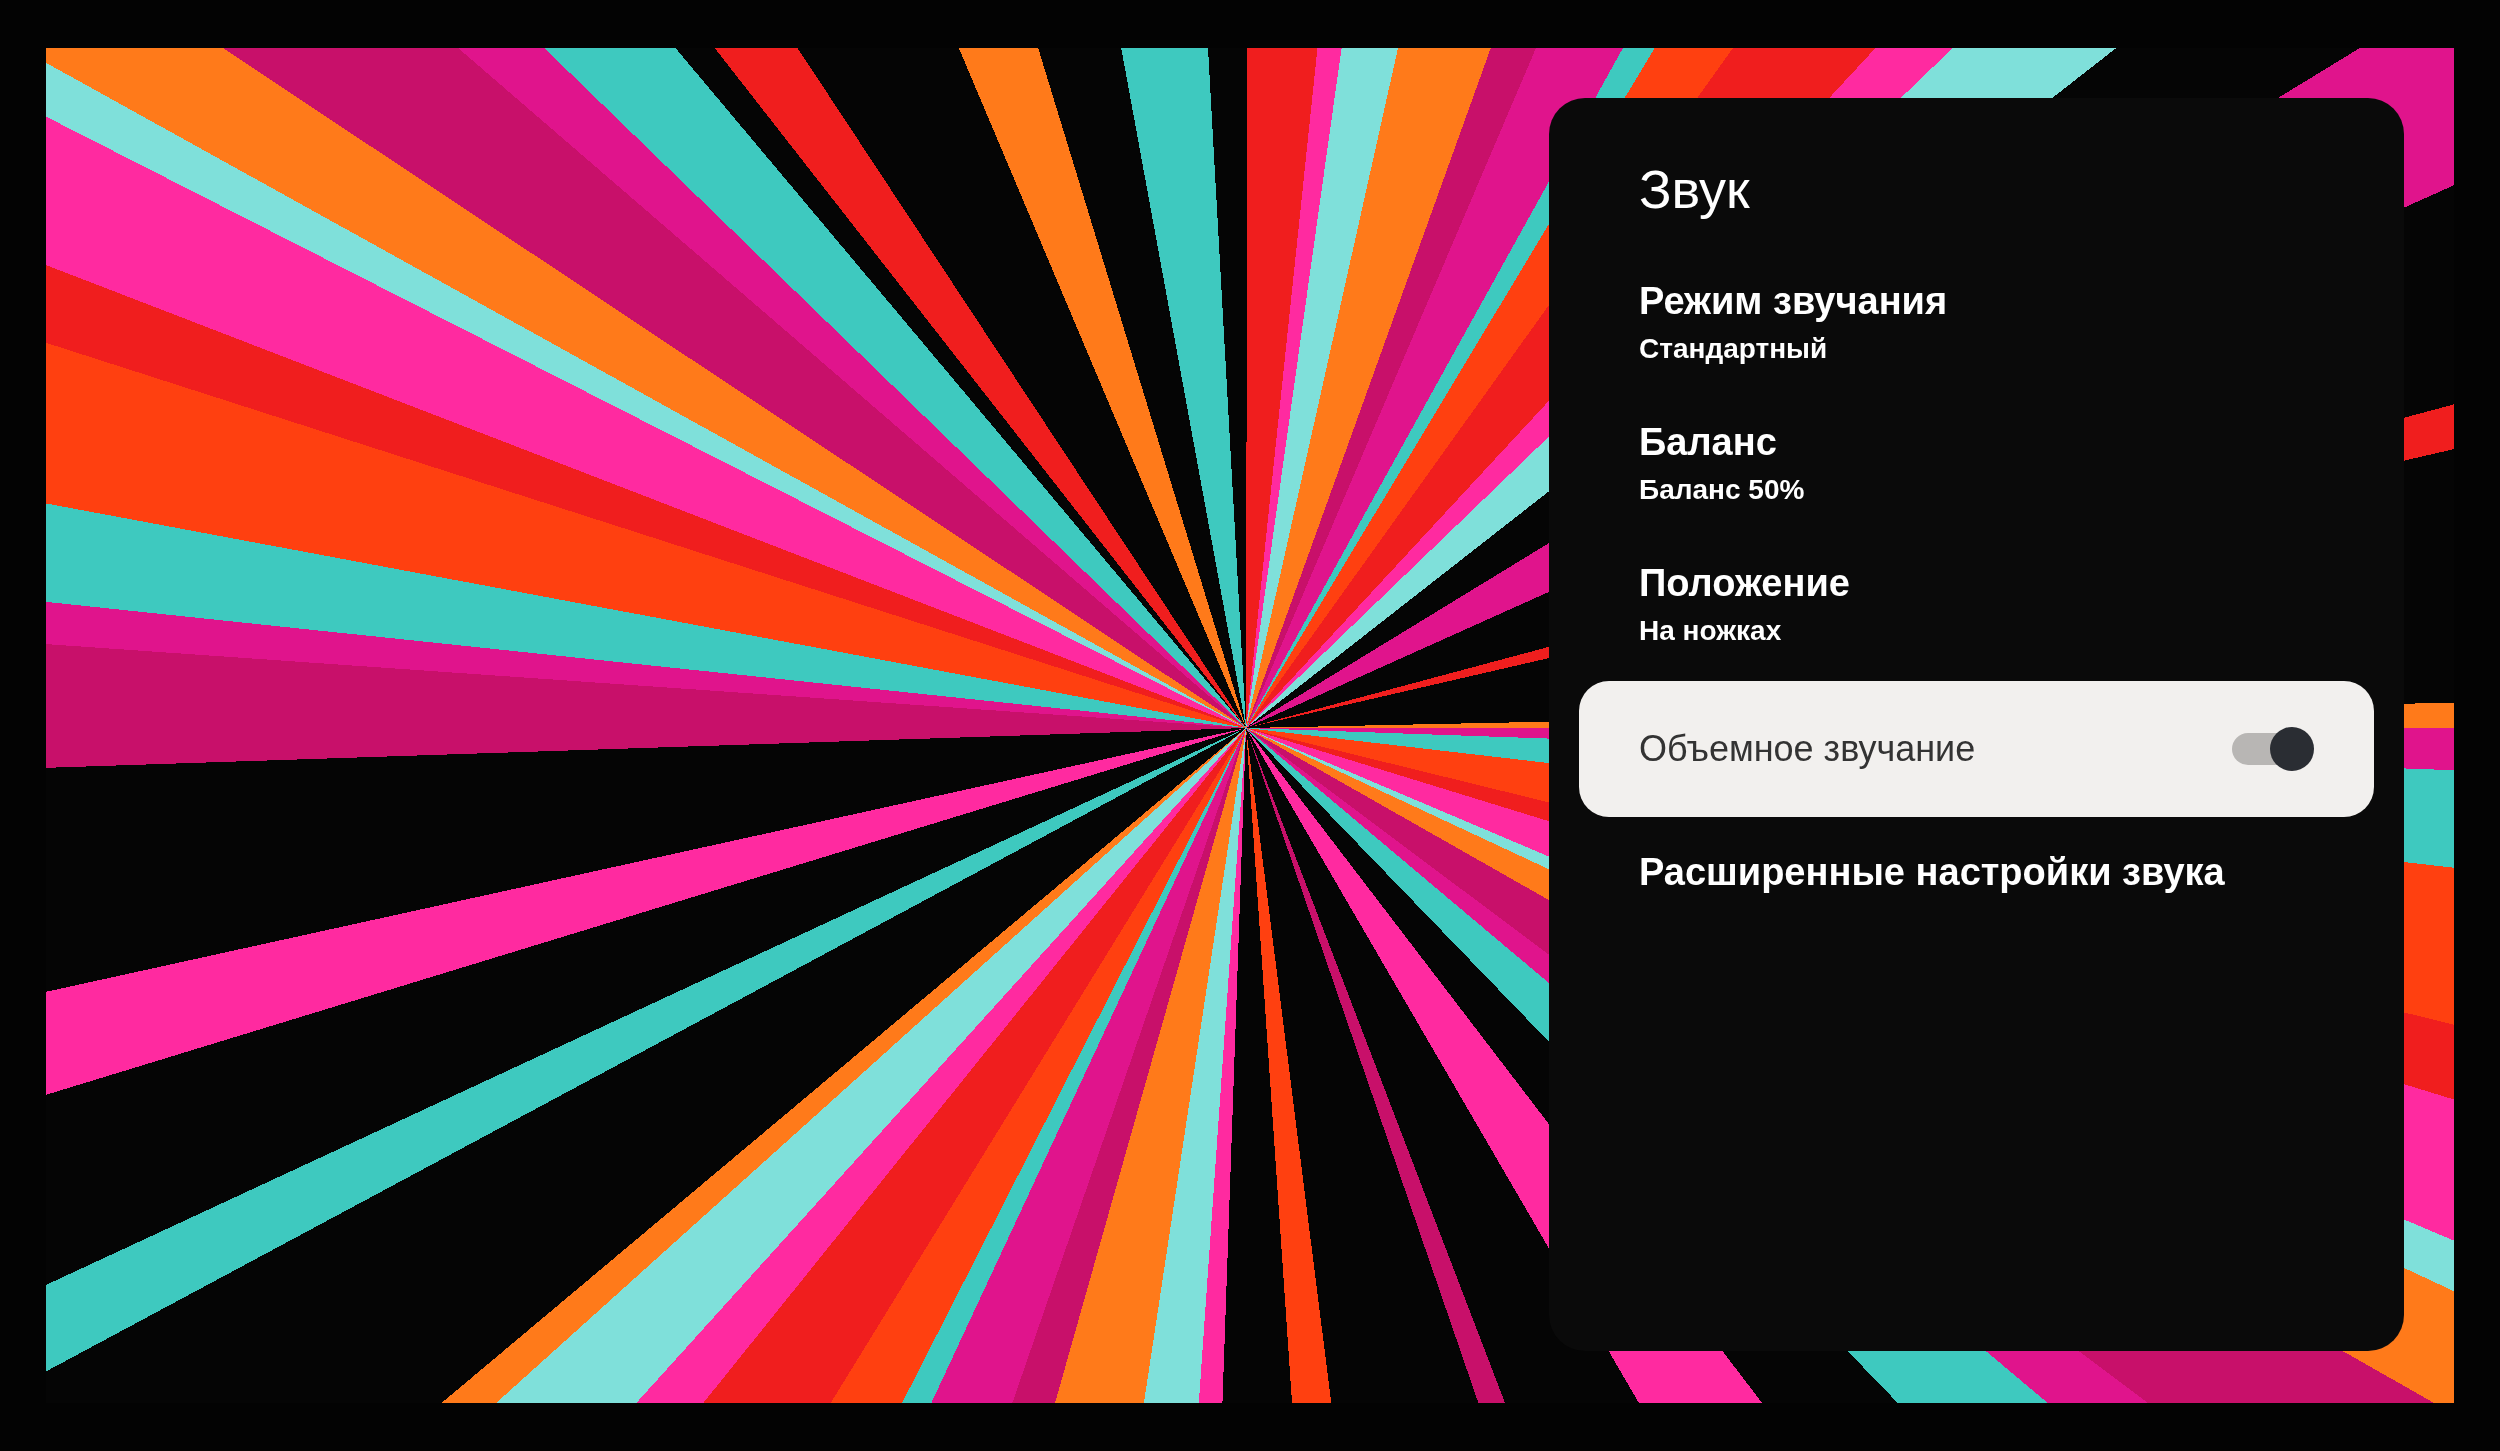 This screenshot has width=2500, height=1451. I want to click on setting-value: Баланс 50%, so click(1722, 490).